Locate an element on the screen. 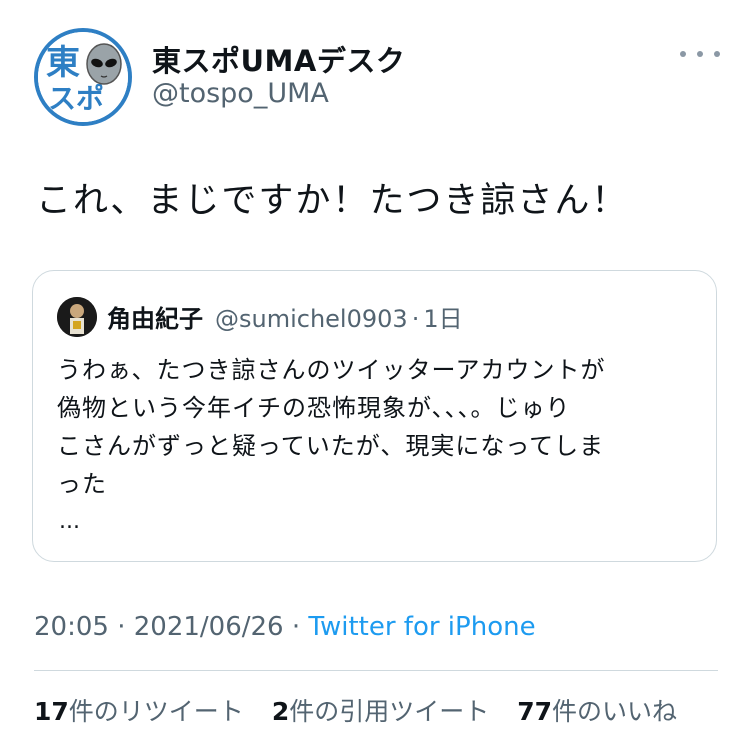 The width and height of the screenshot is (750, 748). quoted-author-name: 角由紀子 is located at coordinates (155, 316).